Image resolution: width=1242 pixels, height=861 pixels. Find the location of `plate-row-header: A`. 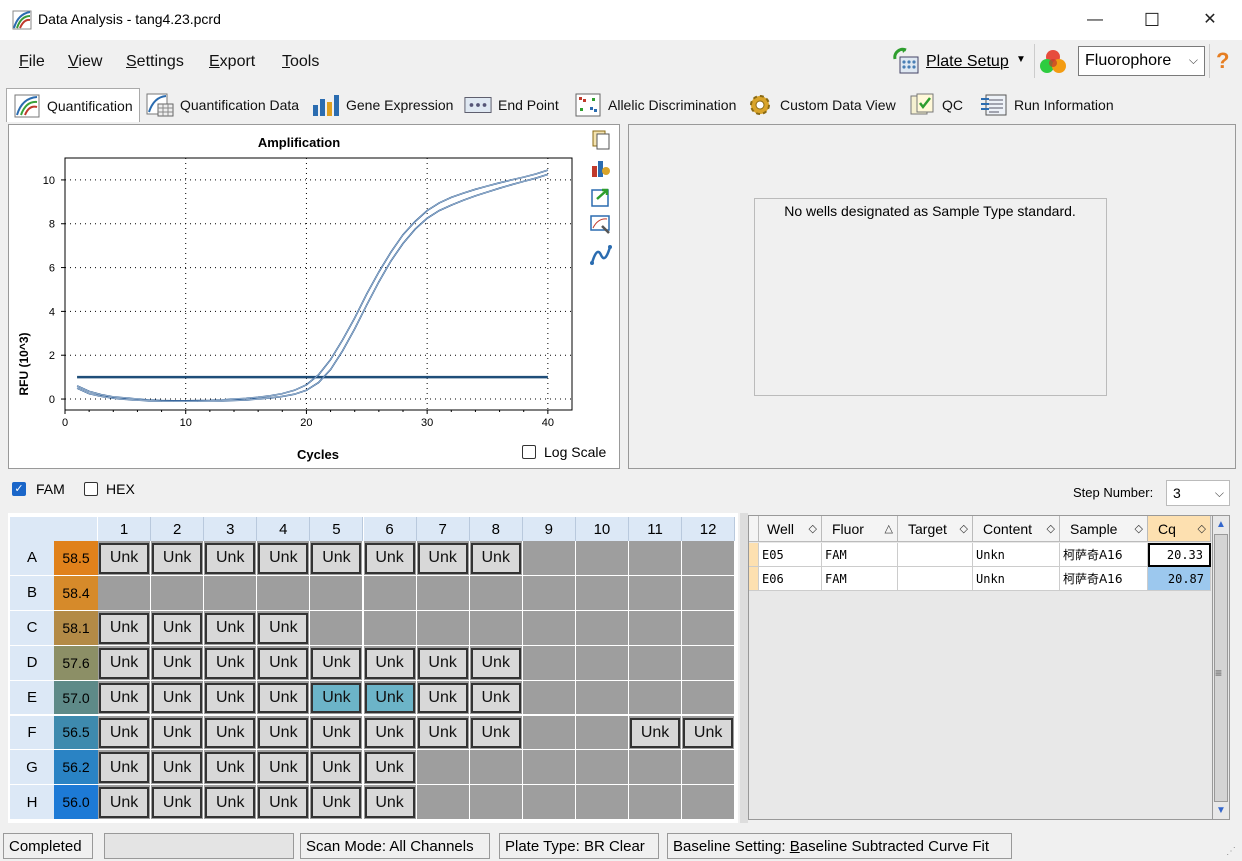

plate-row-header: A is located at coordinates (32, 558).